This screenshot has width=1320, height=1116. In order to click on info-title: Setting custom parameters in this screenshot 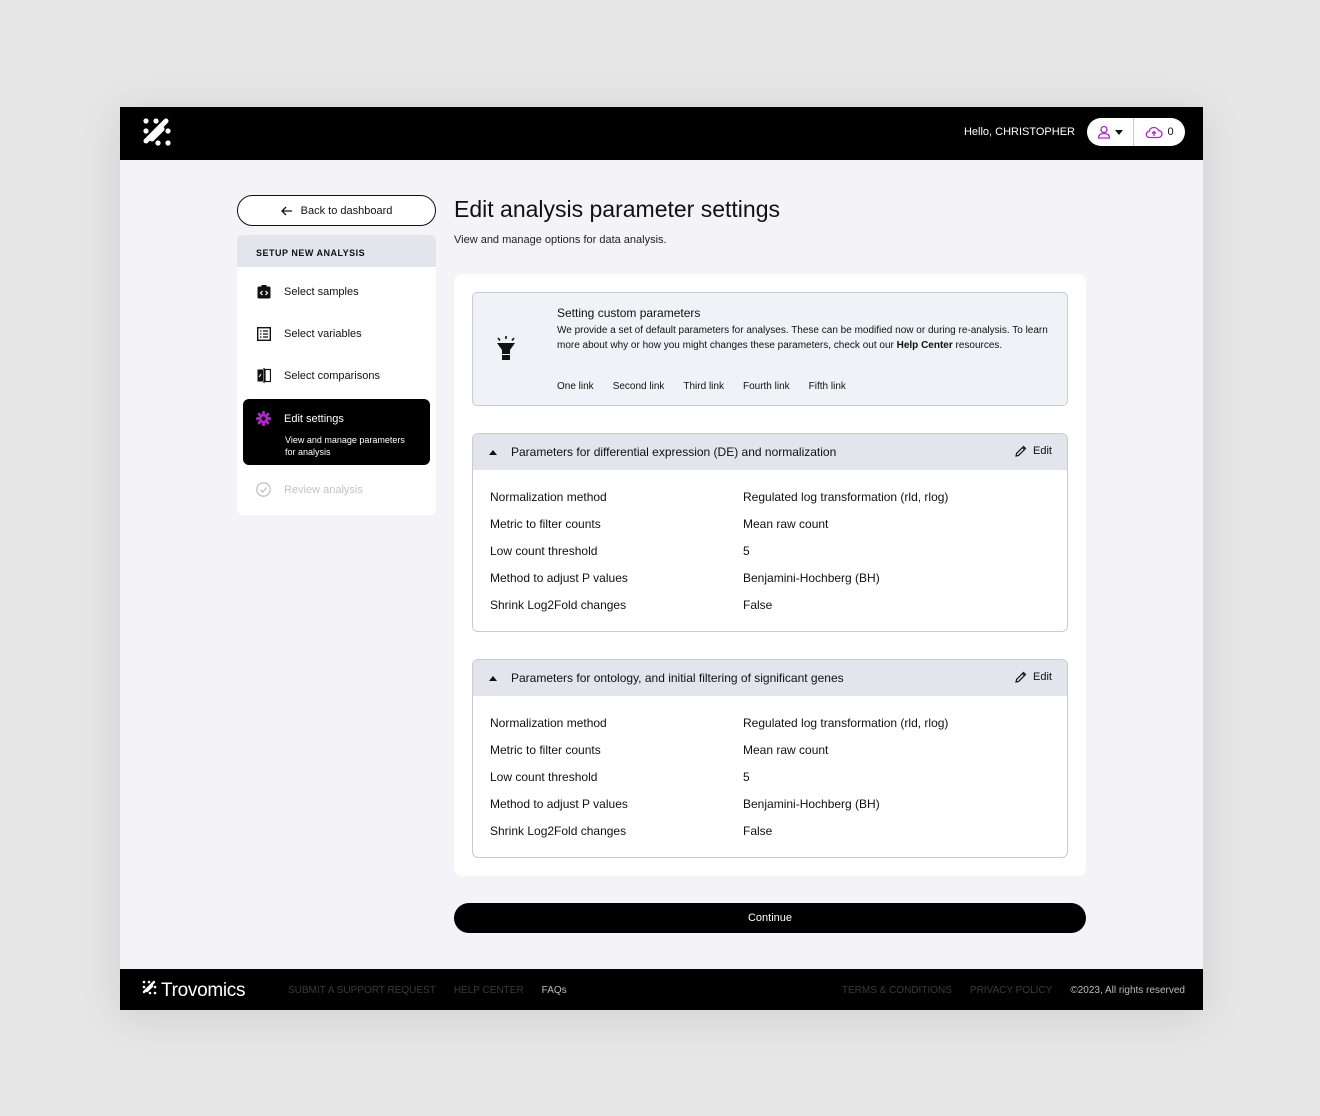, I will do `click(629, 313)`.